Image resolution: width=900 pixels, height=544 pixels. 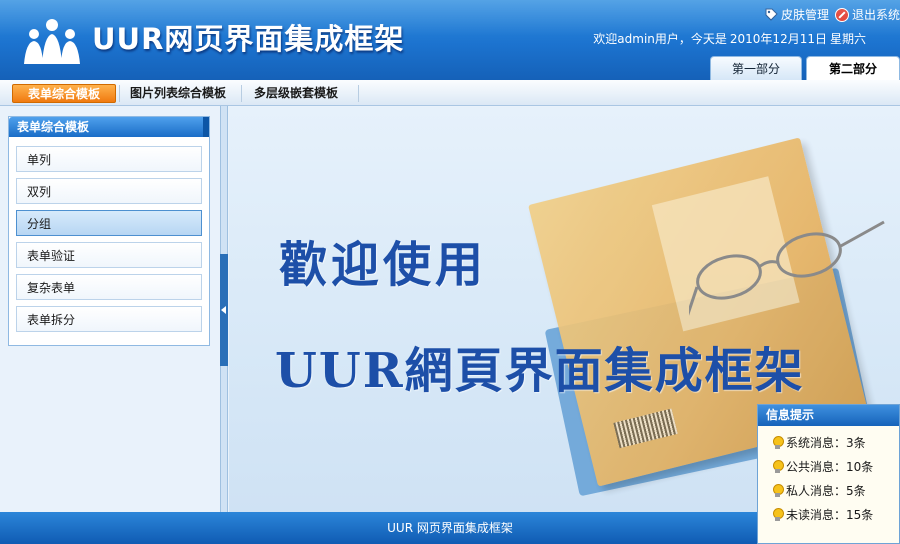 I want to click on collapse-sidebar-handle, so click(x=224, y=310).